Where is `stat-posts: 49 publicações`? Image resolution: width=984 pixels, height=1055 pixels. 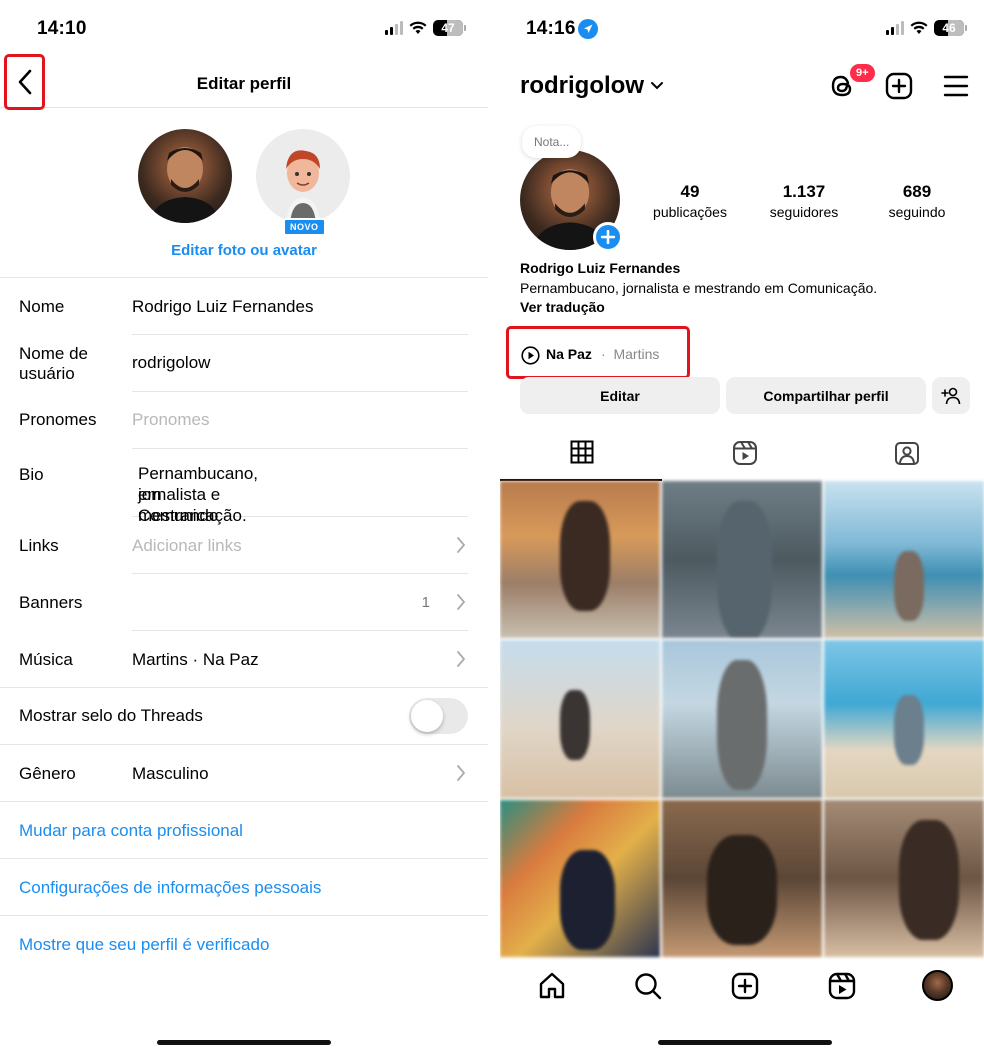 stat-posts: 49 publicações is located at coordinates (690, 201).